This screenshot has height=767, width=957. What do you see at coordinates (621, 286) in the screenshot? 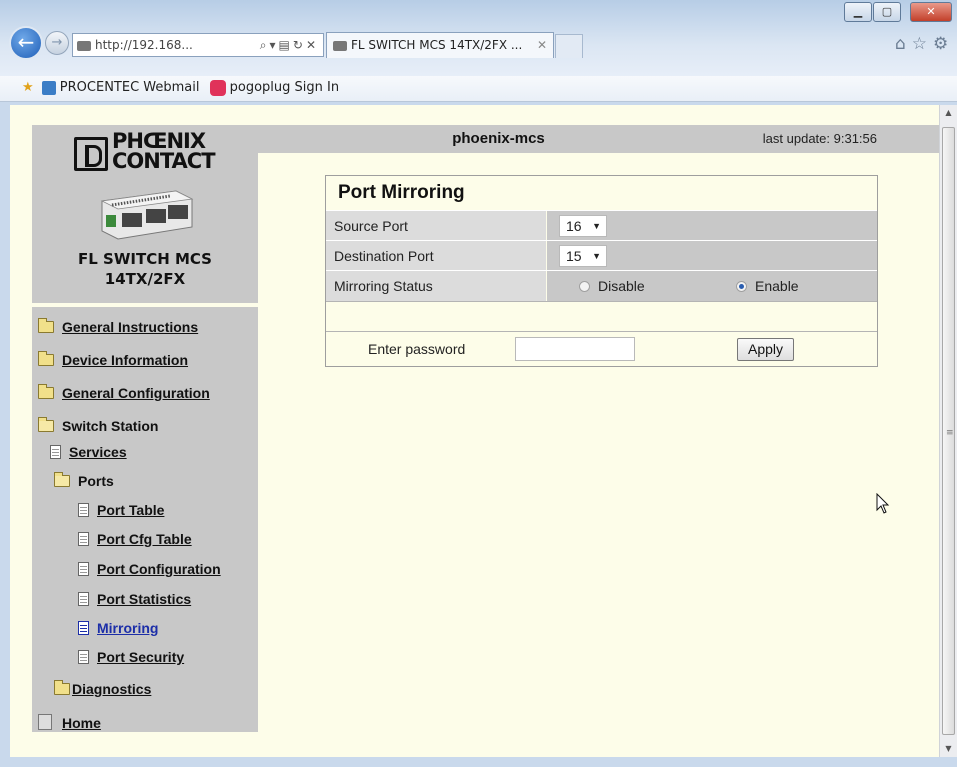
I see `disable-label: Disable` at bounding box center [621, 286].